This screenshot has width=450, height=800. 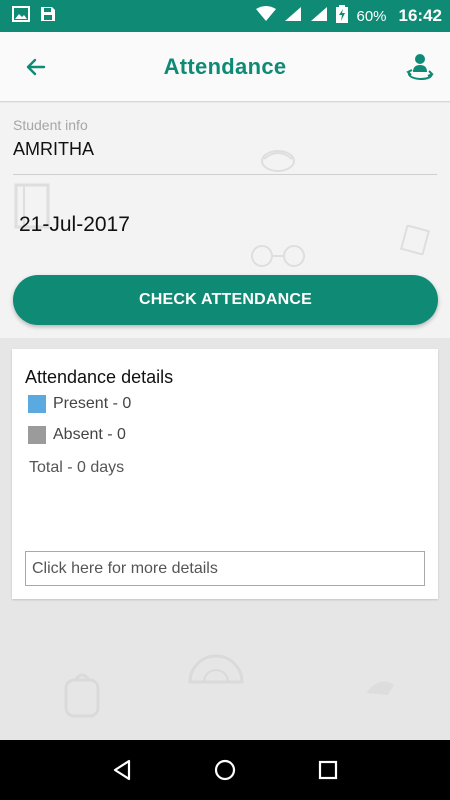 What do you see at coordinates (225, 300) in the screenshot?
I see `check-attendance-button: CHECK ATTENDANCE` at bounding box center [225, 300].